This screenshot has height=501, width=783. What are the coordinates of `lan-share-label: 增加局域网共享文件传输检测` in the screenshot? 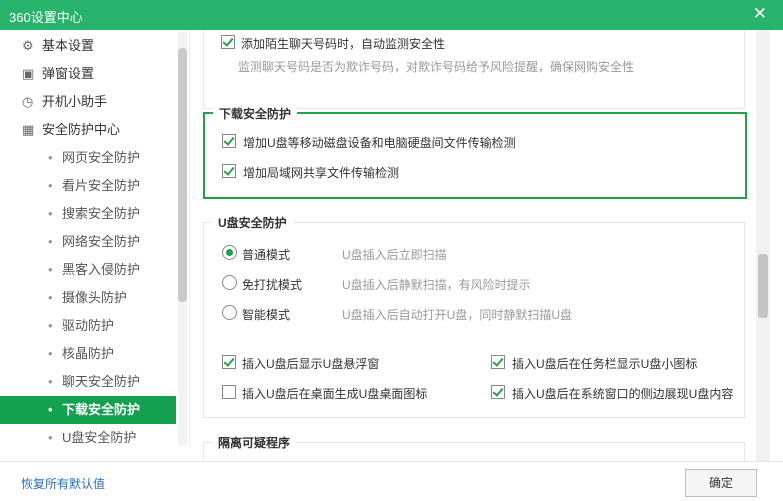 It's located at (321, 173).